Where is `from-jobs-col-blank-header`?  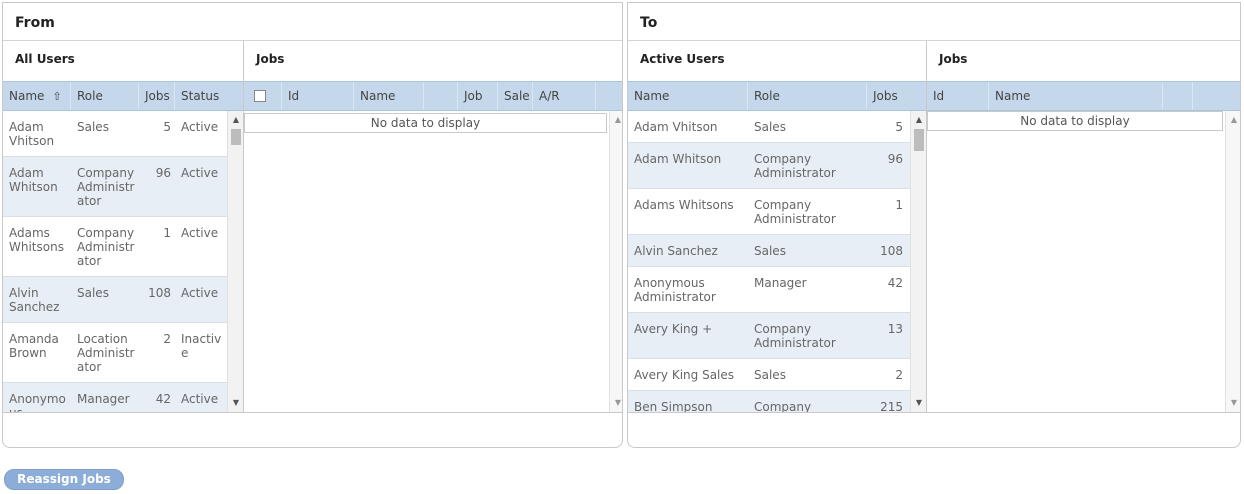 from-jobs-col-blank-header is located at coordinates (441, 96).